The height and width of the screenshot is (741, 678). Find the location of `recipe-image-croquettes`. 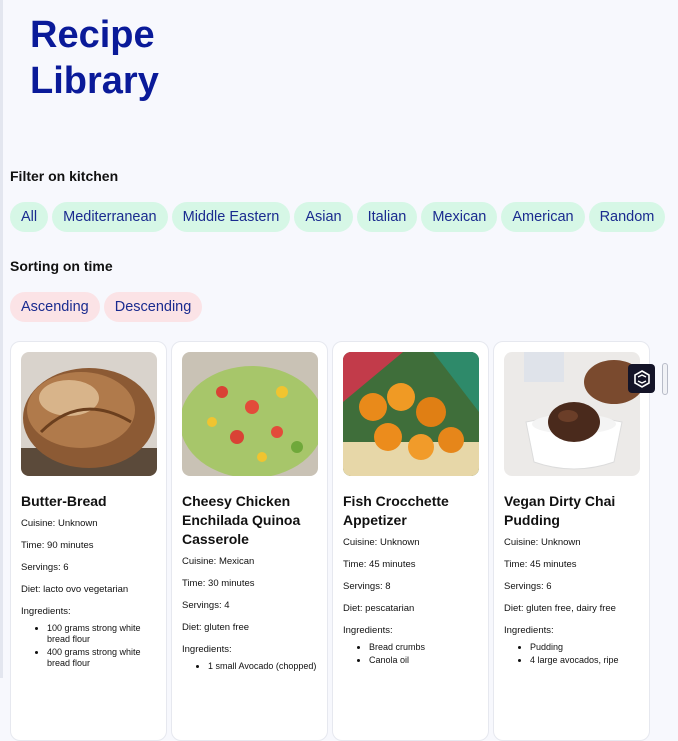

recipe-image-croquettes is located at coordinates (411, 414).